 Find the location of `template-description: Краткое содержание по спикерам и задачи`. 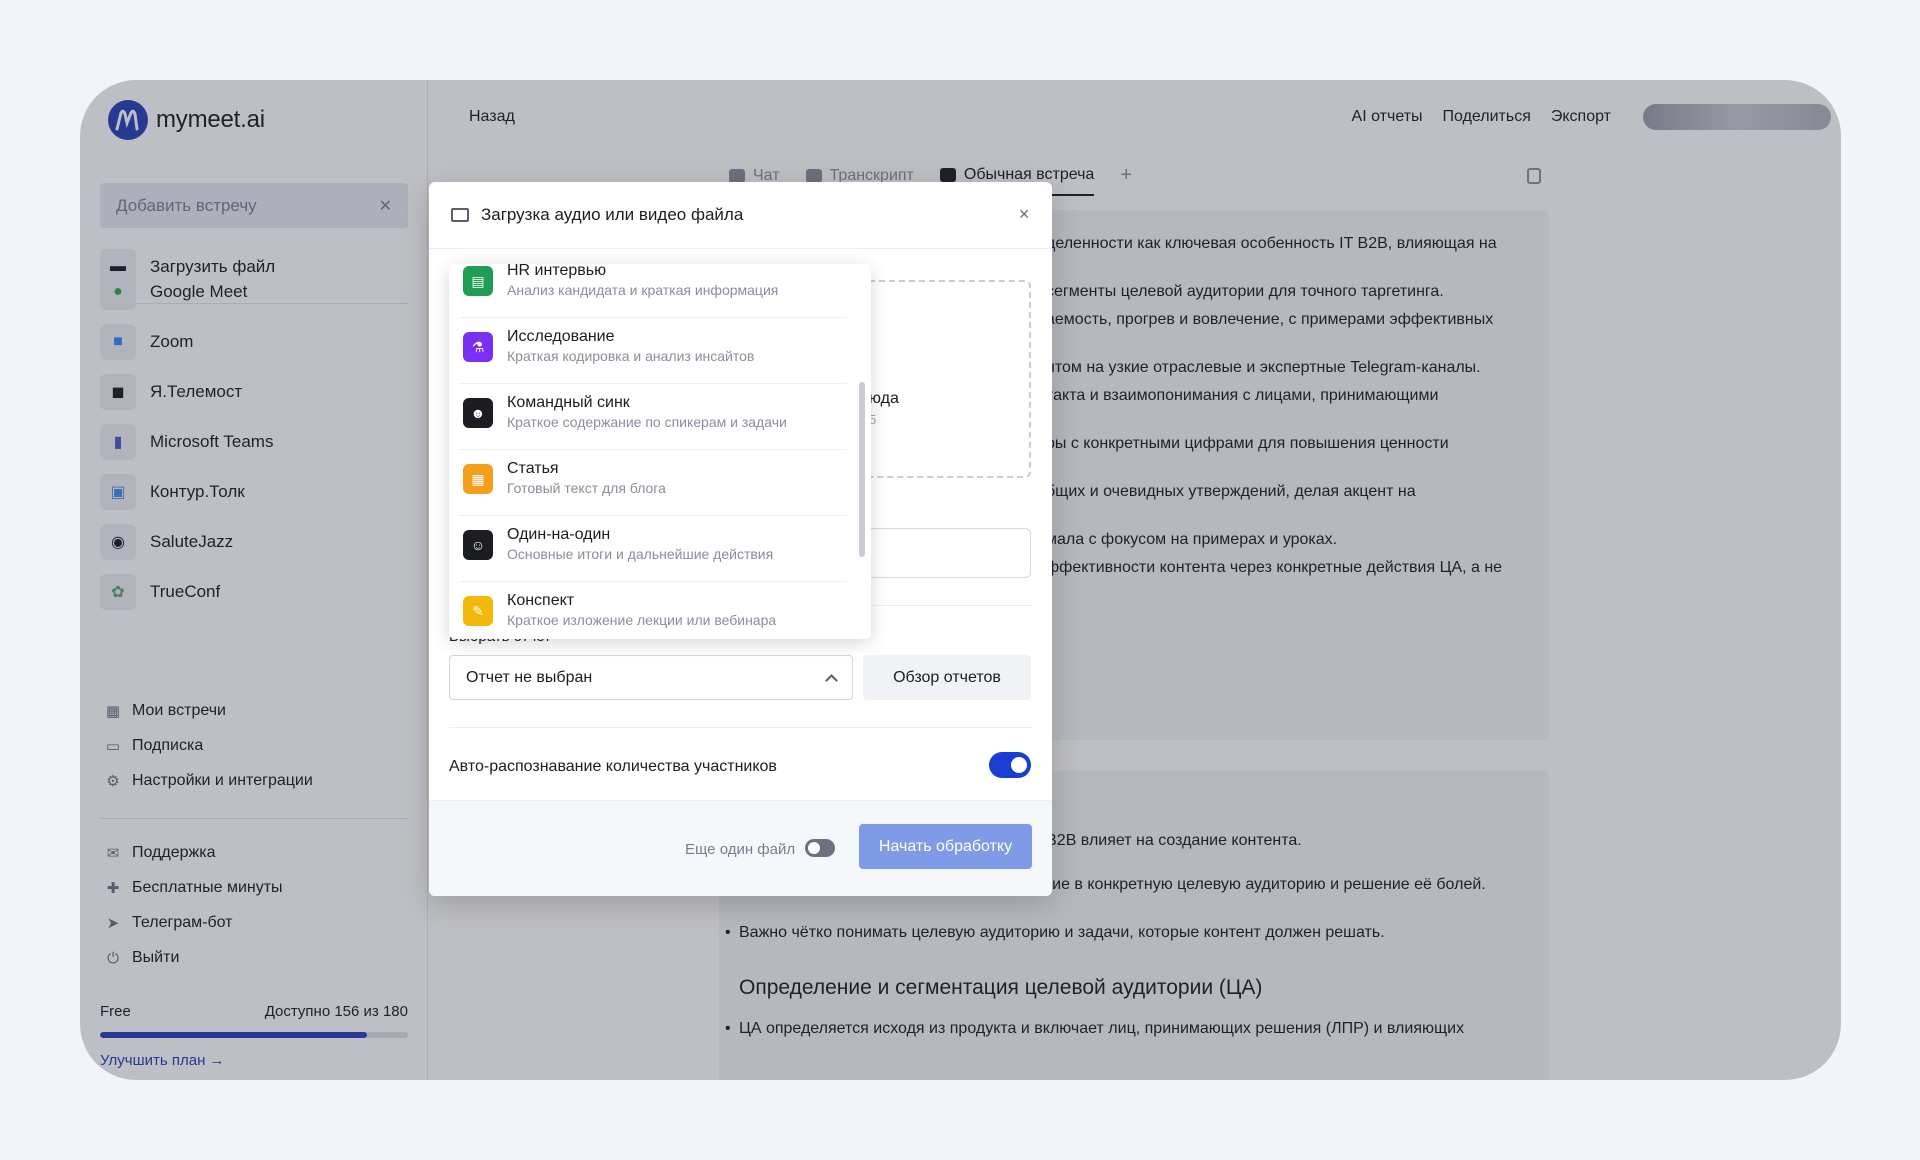

template-description: Краткое содержание по спикерам и задачи is located at coordinates (647, 422).